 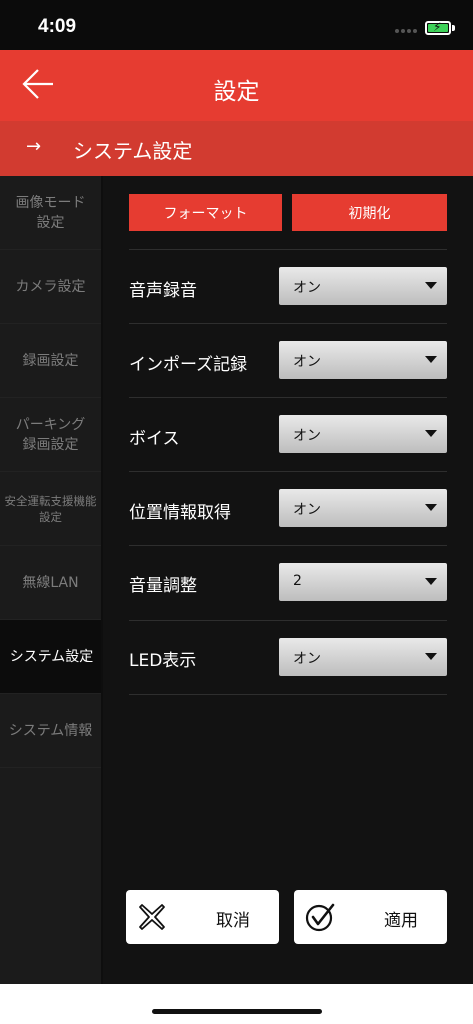 I want to click on apply-button: 適用, so click(x=370, y=917).